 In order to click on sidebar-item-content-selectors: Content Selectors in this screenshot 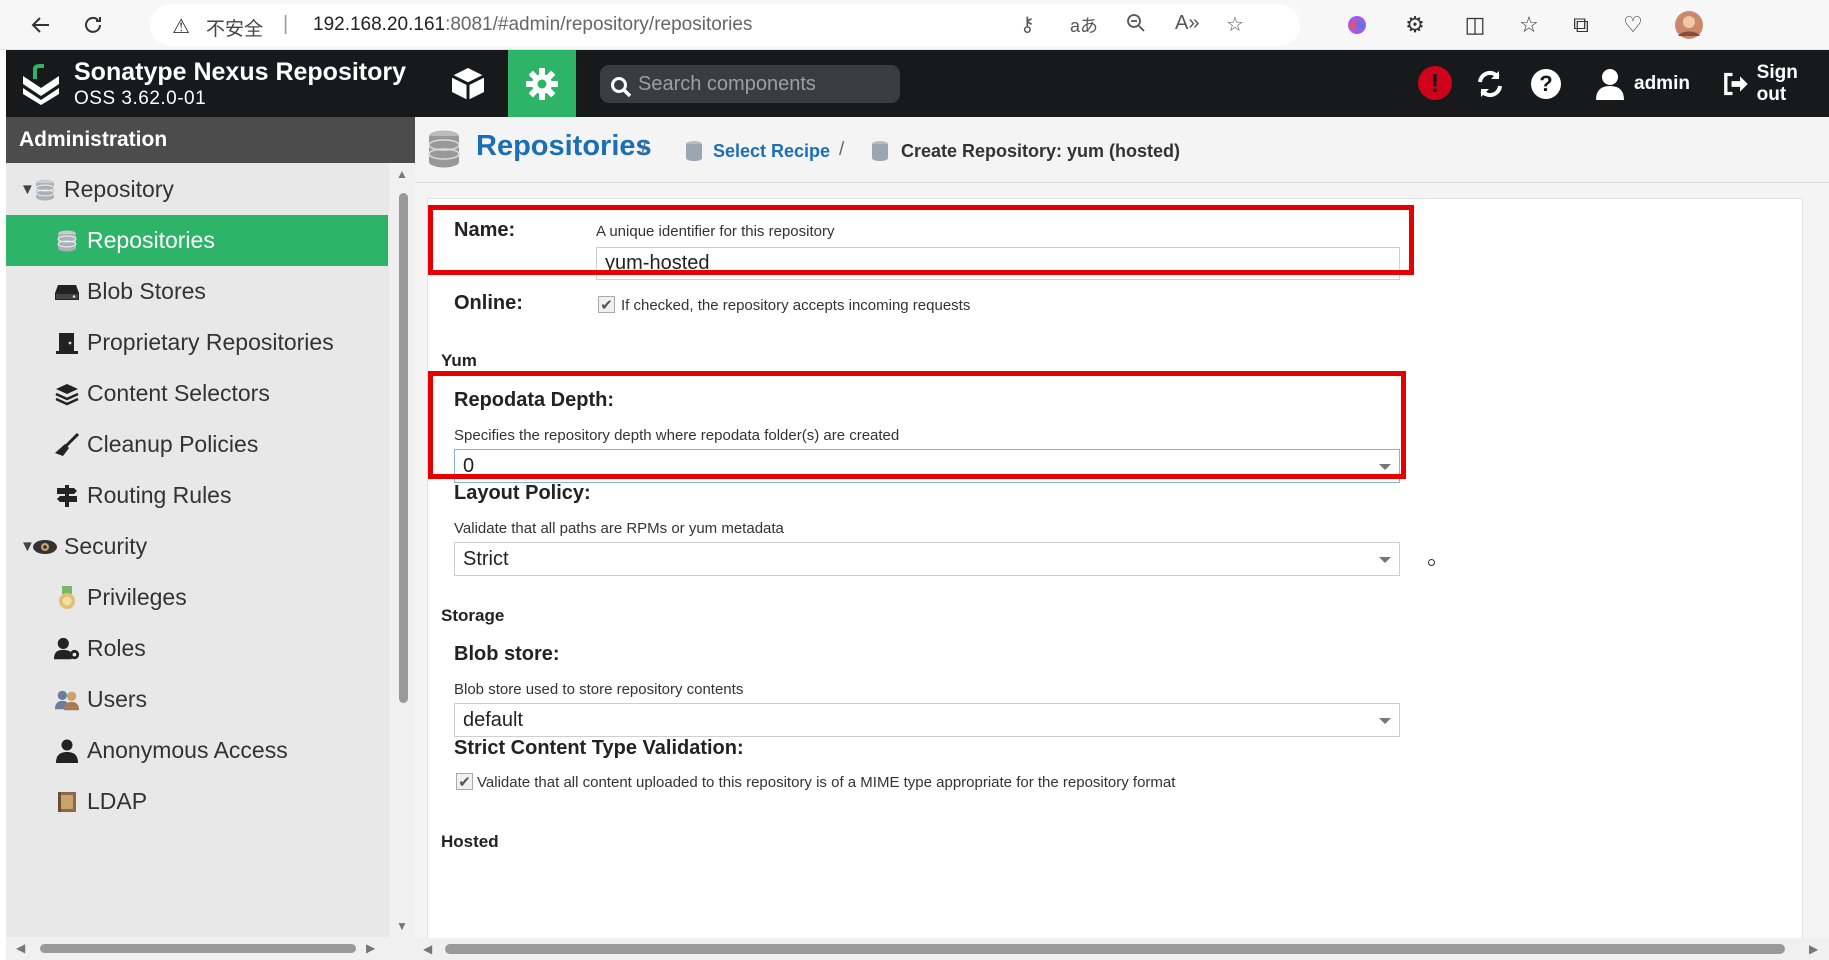, I will do `click(197, 393)`.